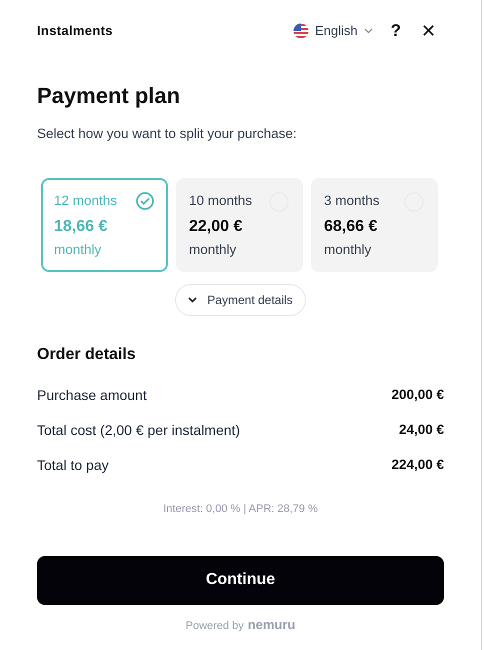 Image resolution: width=486 pixels, height=650 pixels. What do you see at coordinates (332, 31) in the screenshot?
I see `language-selector: English` at bounding box center [332, 31].